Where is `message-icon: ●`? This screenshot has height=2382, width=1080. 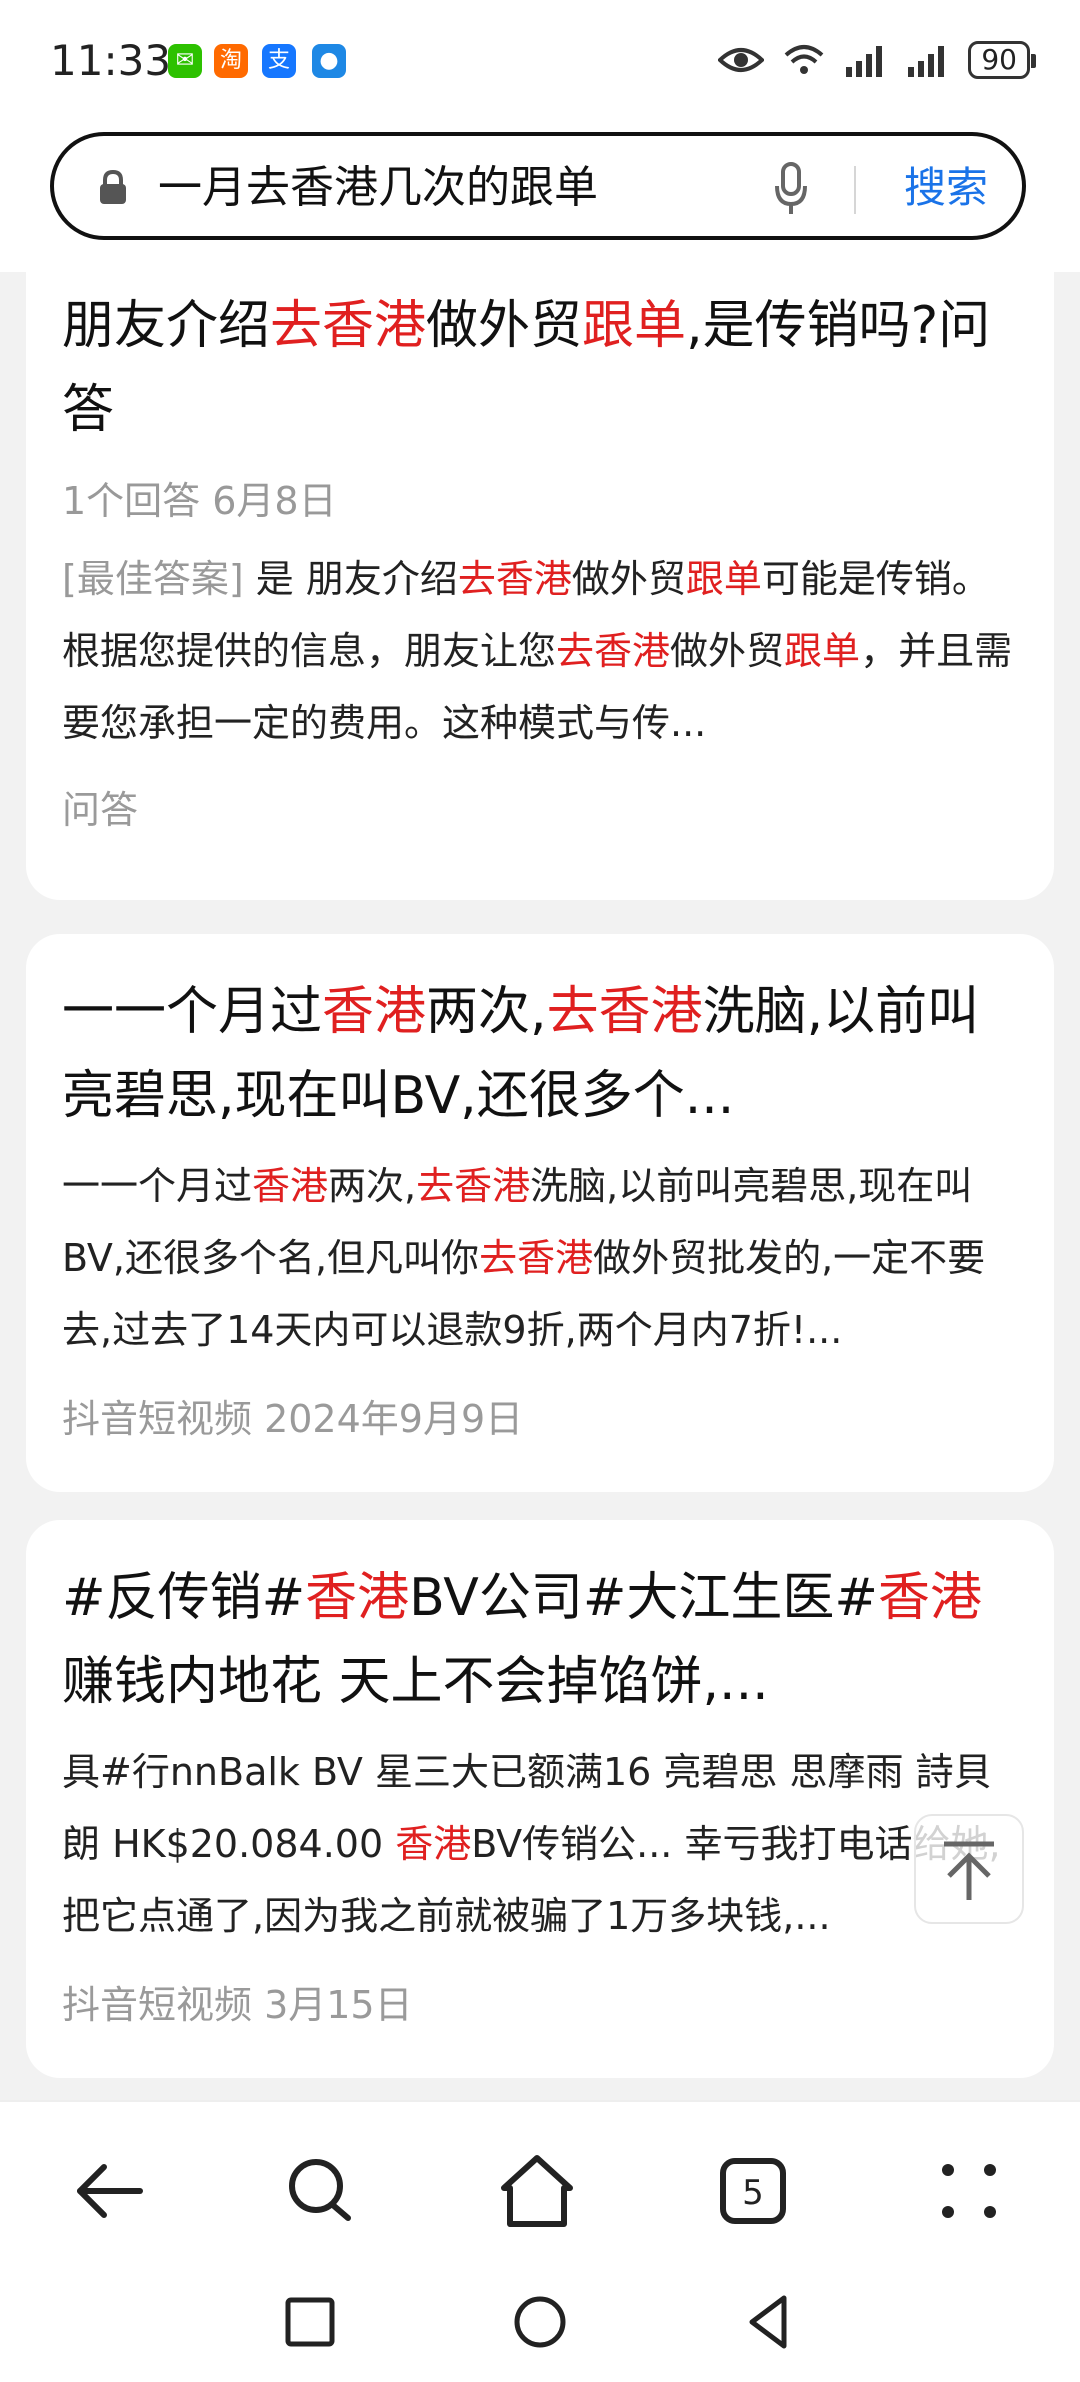 message-icon: ● is located at coordinates (329, 61).